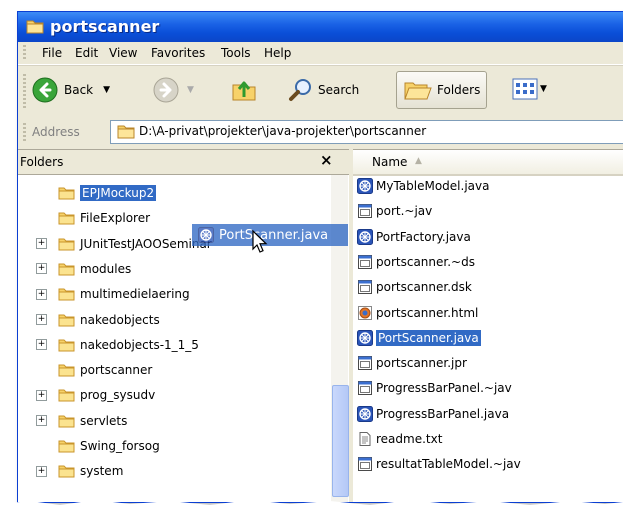 This screenshot has width=623, height=519. I want to click on file-item: ProgressBarPanel.java, so click(431, 414).